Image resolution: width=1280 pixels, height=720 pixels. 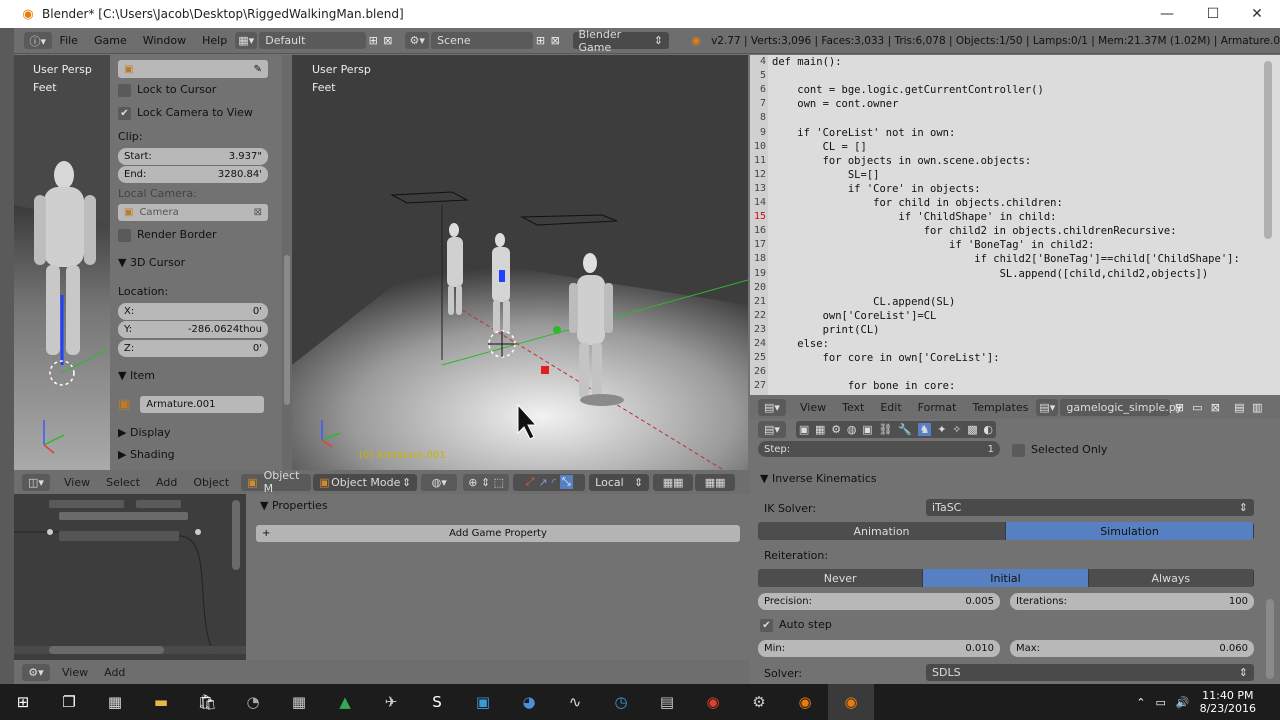 I want to click on code-line: cont = bge.logic.getCurrentController(), so click(x=908, y=90).